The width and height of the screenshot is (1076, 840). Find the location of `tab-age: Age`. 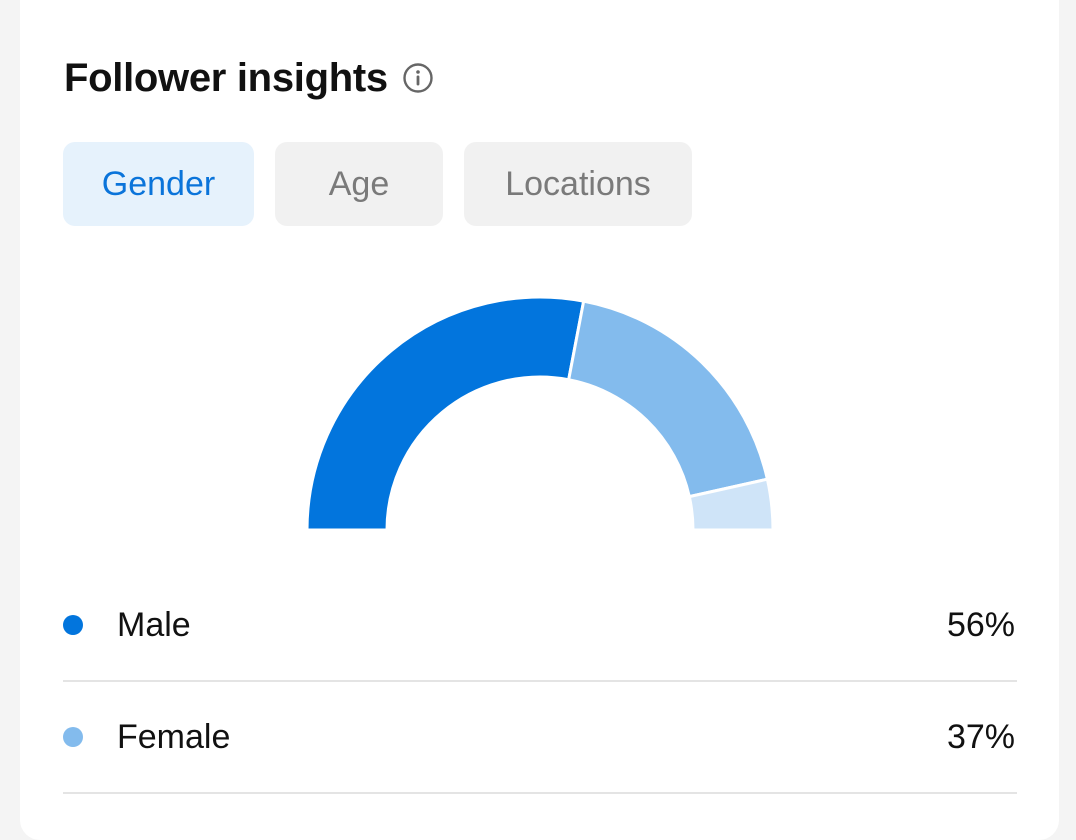

tab-age: Age is located at coordinates (359, 184).